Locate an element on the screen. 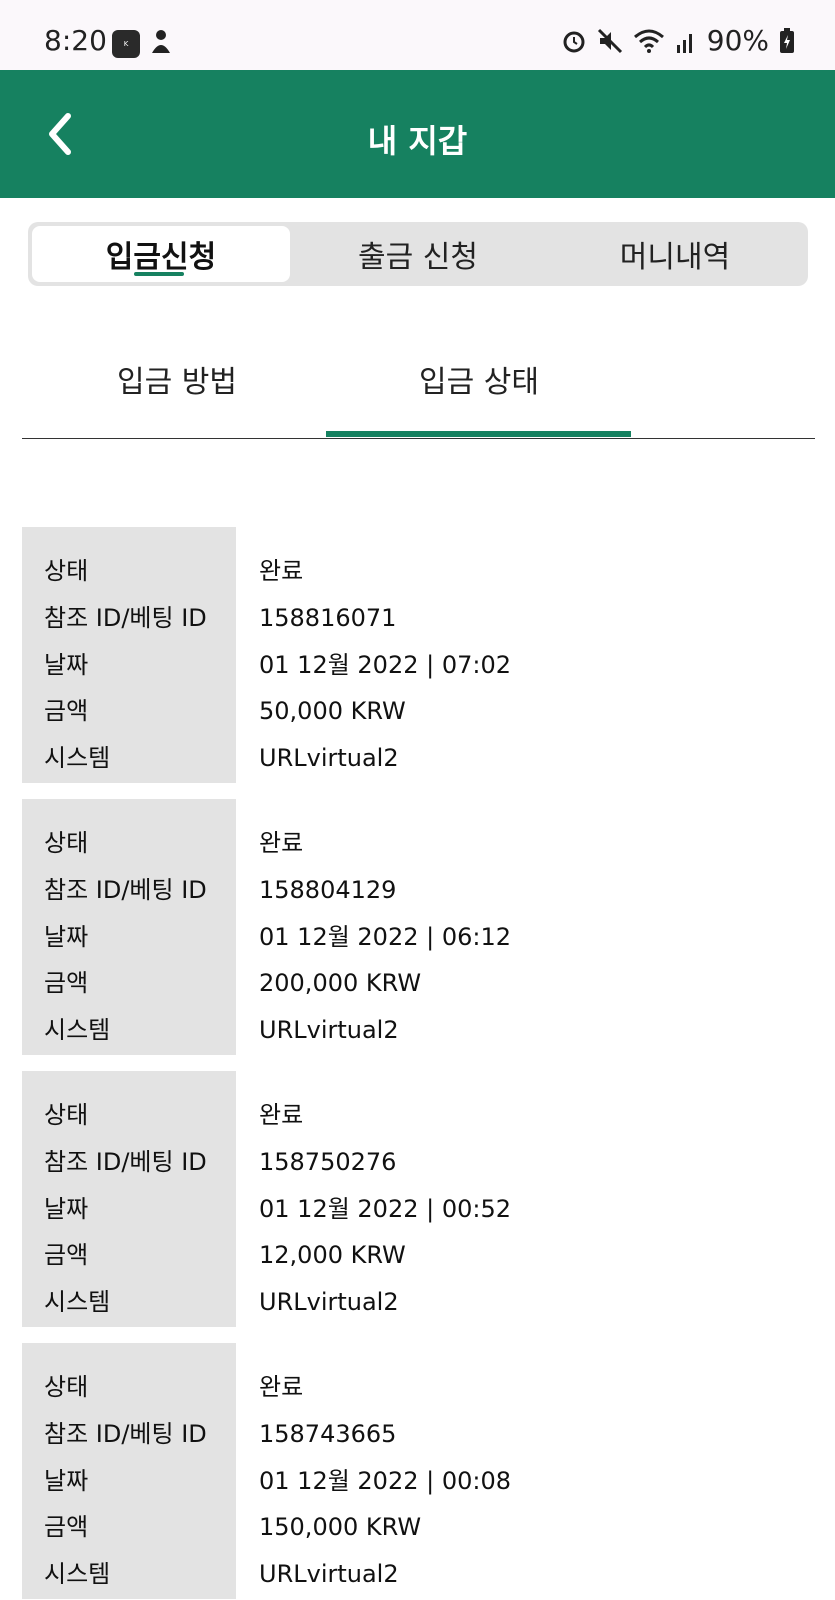 The width and height of the screenshot is (835, 1600). date-value: 01 12월 2022 | 07:02 is located at coordinates (385, 665).